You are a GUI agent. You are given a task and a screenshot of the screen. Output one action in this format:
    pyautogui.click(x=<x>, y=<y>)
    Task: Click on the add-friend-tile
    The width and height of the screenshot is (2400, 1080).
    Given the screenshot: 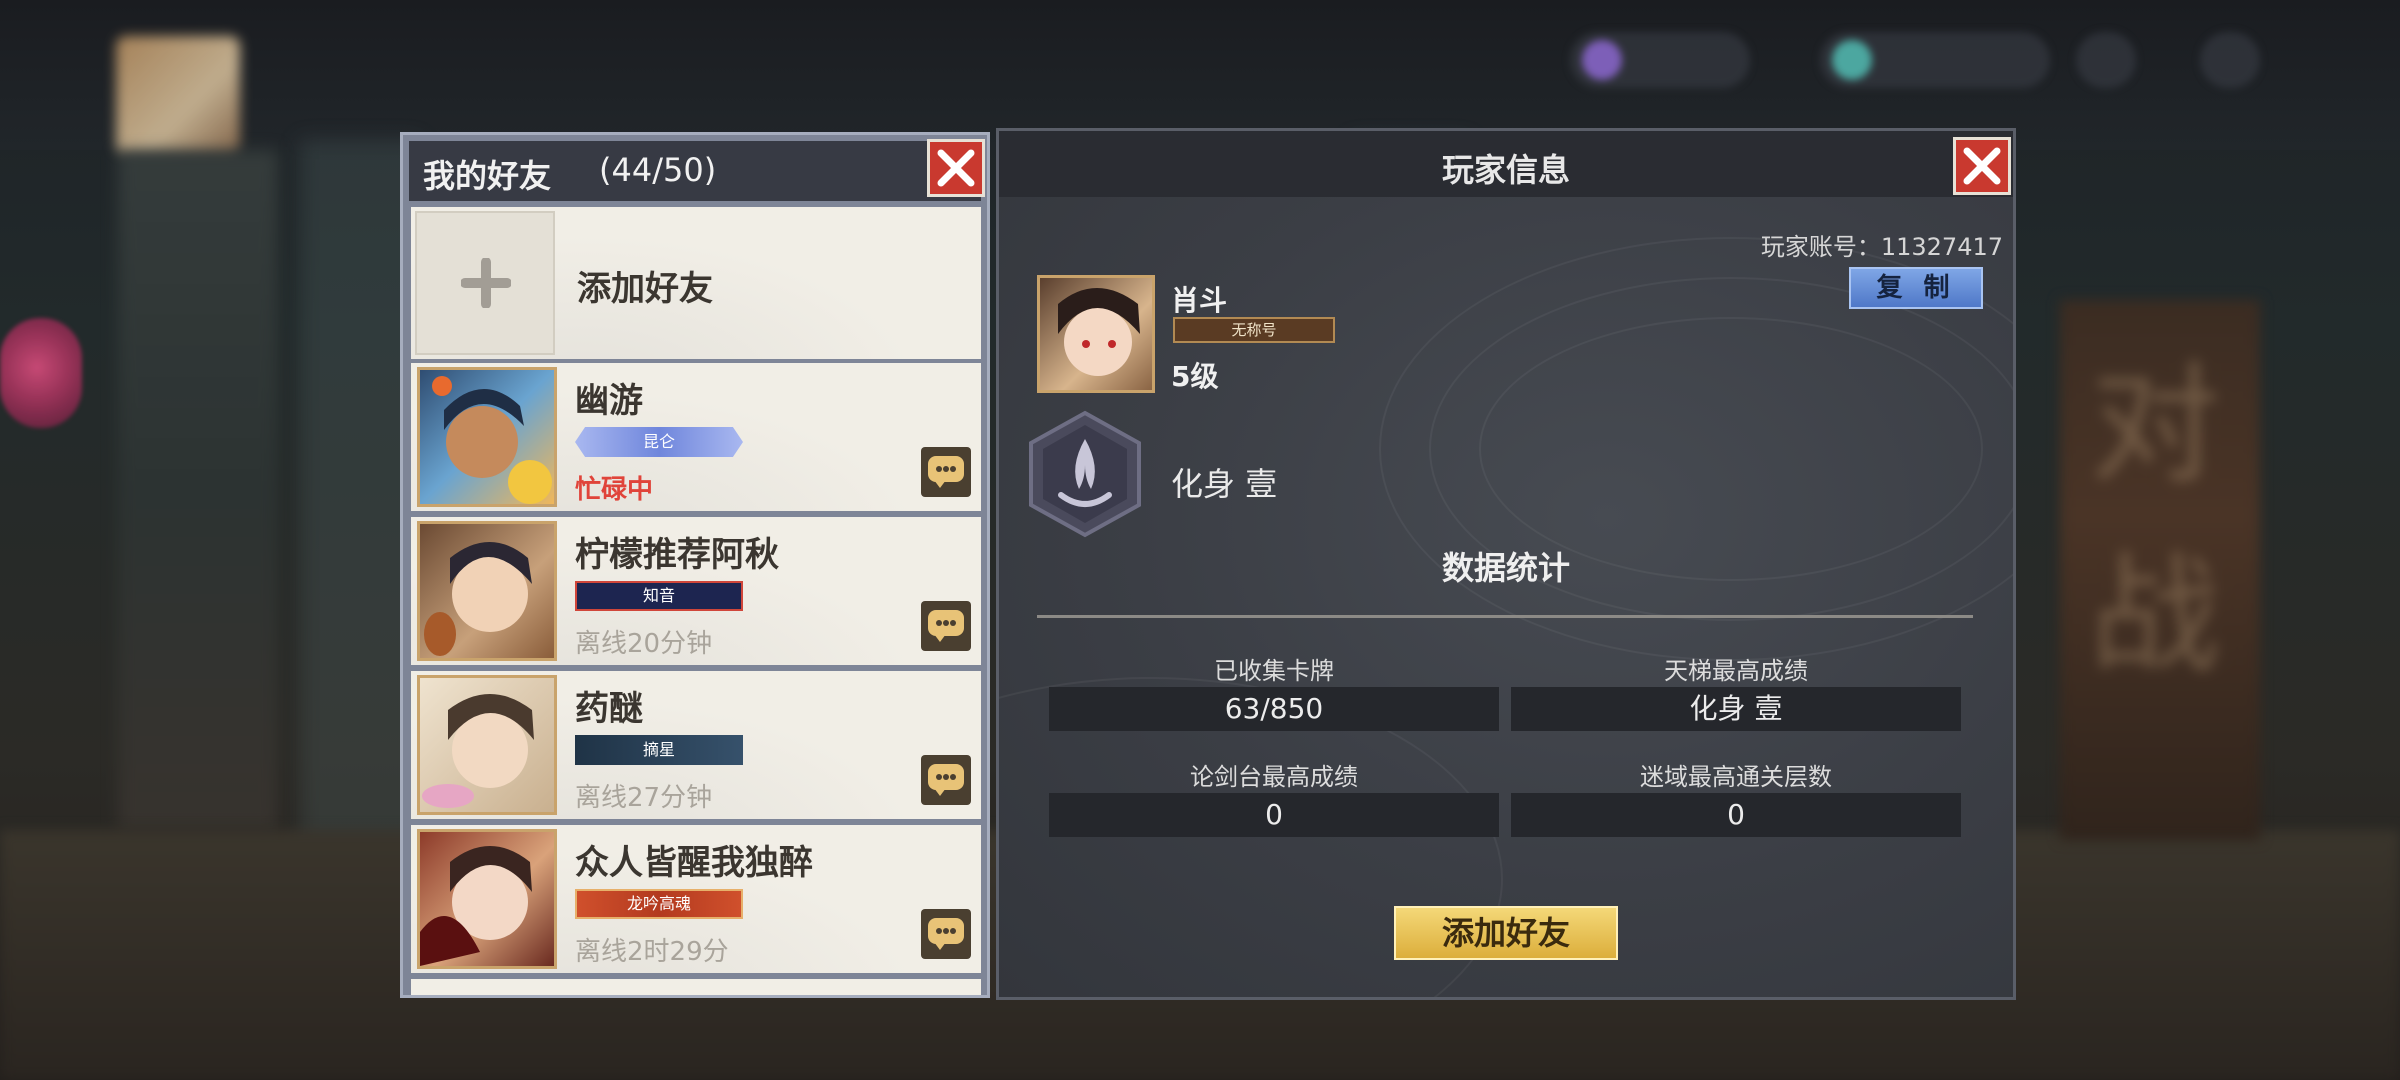 What is the action you would take?
    pyautogui.click(x=485, y=283)
    